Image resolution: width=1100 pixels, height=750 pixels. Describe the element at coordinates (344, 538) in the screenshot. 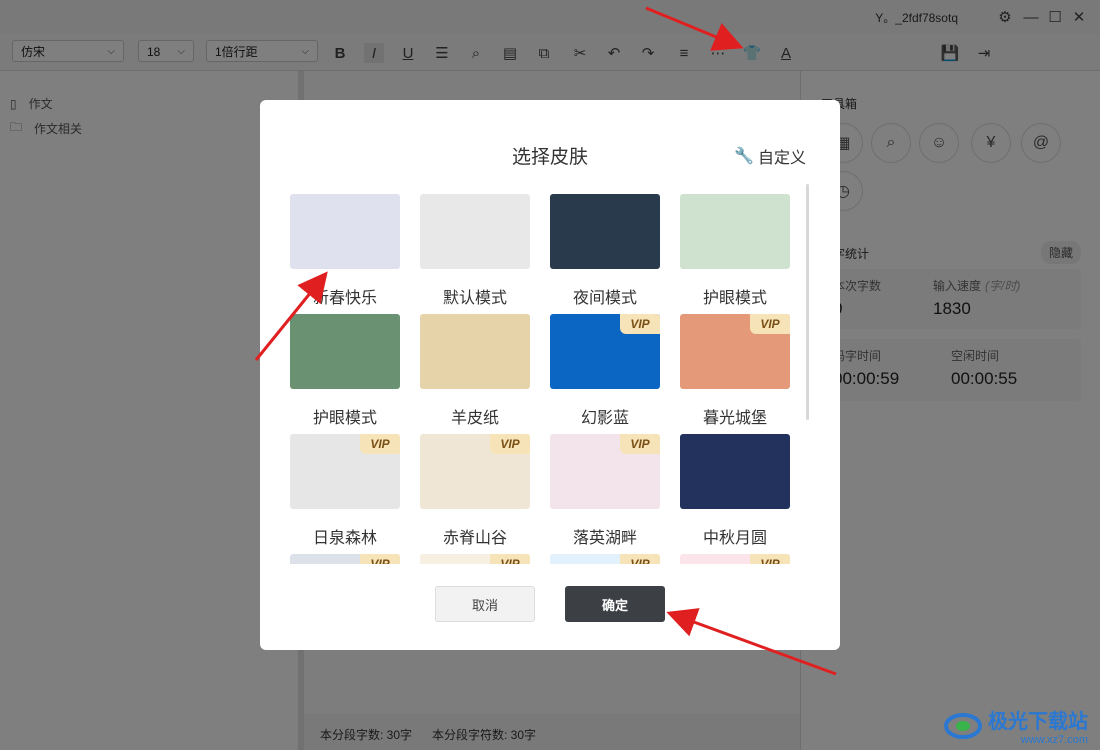

I see `skin-label: 日泉森林` at that location.